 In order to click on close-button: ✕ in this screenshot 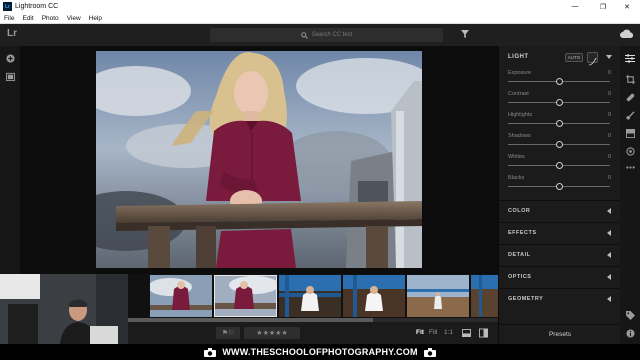, I will do `click(627, 6)`.